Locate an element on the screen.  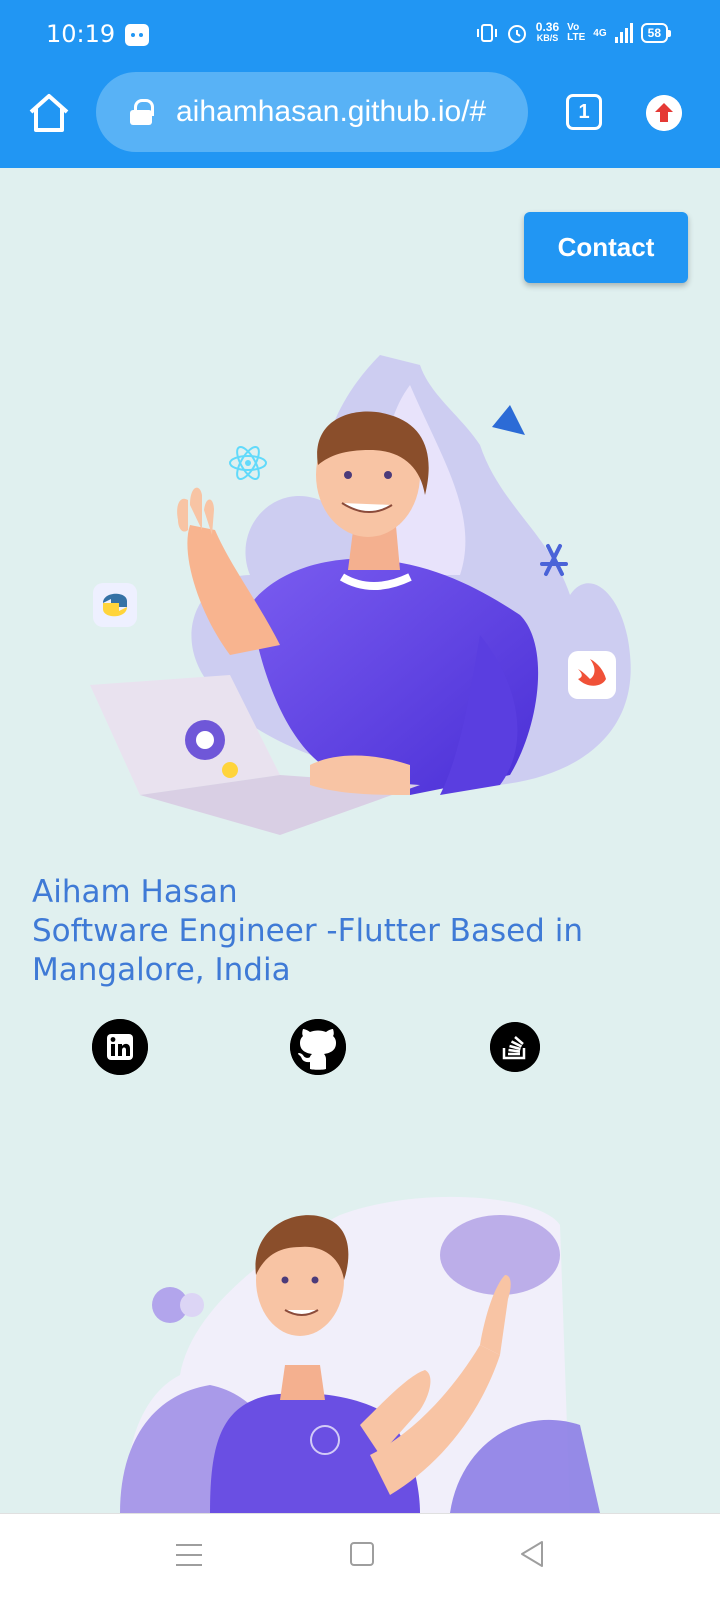
vibrate-icon is located at coordinates (486, 33).